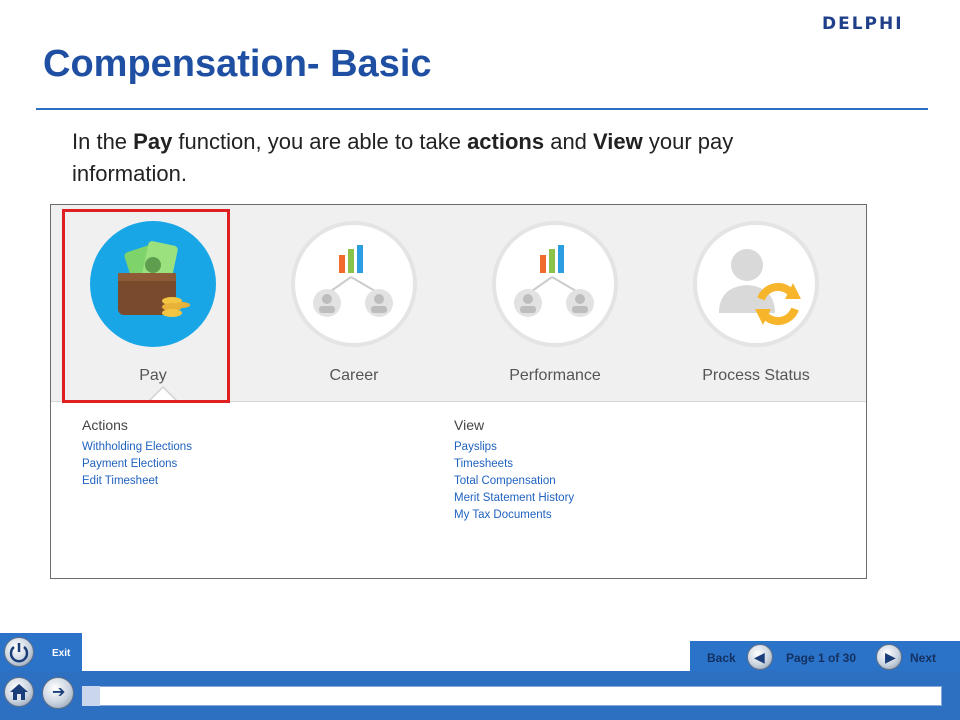 The width and height of the screenshot is (960, 720). Describe the element at coordinates (137, 447) in the screenshot. I see `action-link-withholding-elections: Withholding Elections` at that location.